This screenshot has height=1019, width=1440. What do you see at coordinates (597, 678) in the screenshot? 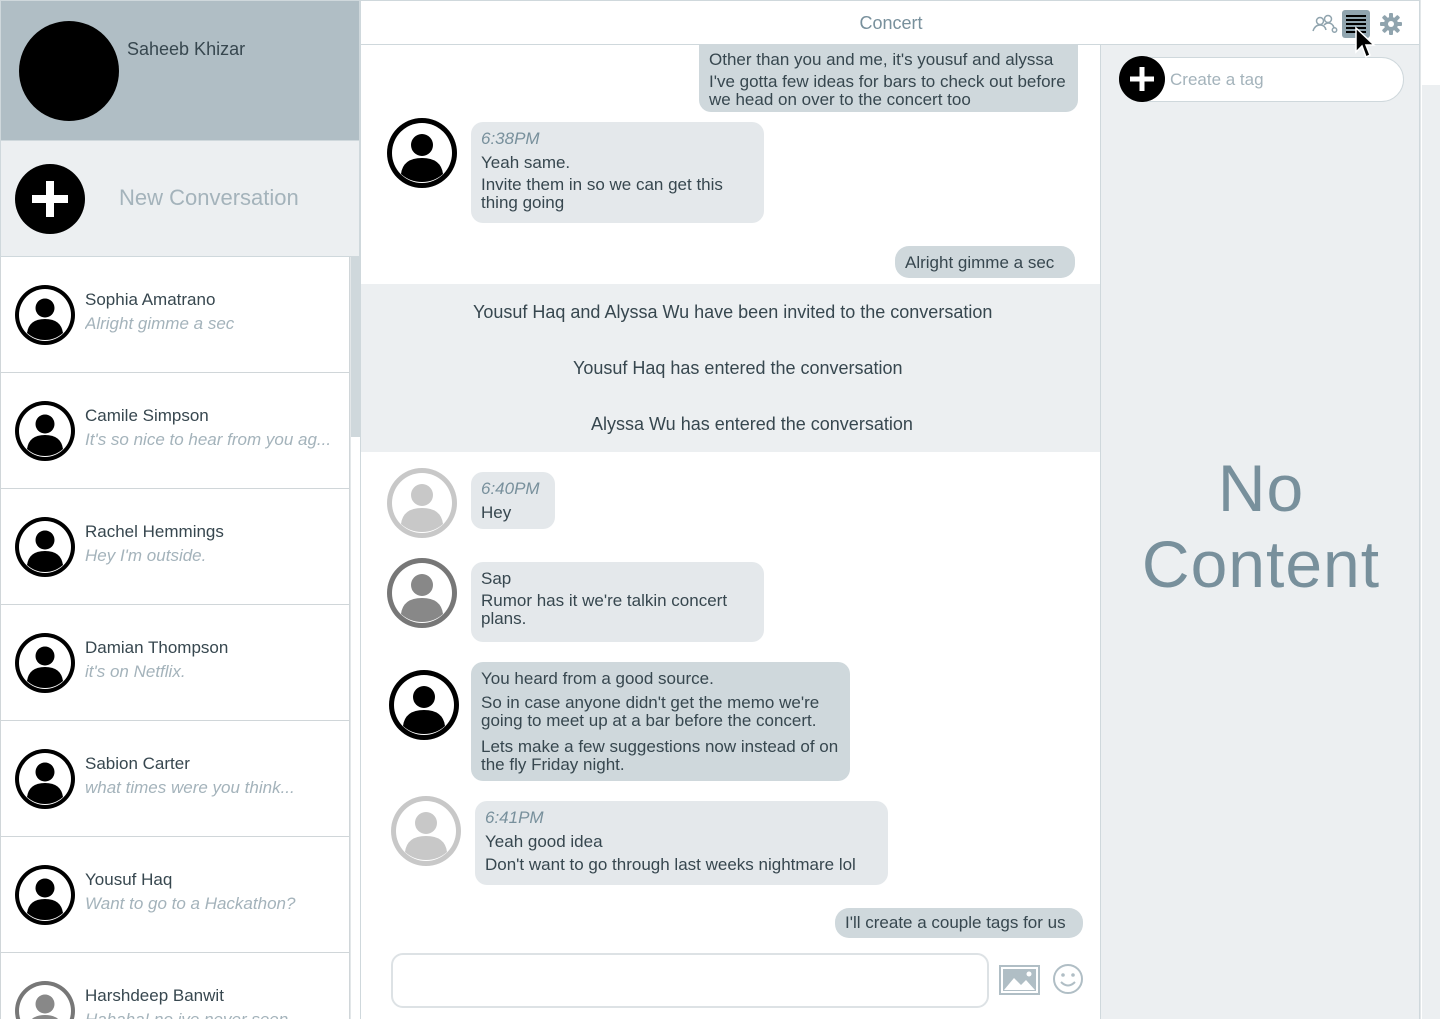
I see `message-line: You heard from a good source.` at bounding box center [597, 678].